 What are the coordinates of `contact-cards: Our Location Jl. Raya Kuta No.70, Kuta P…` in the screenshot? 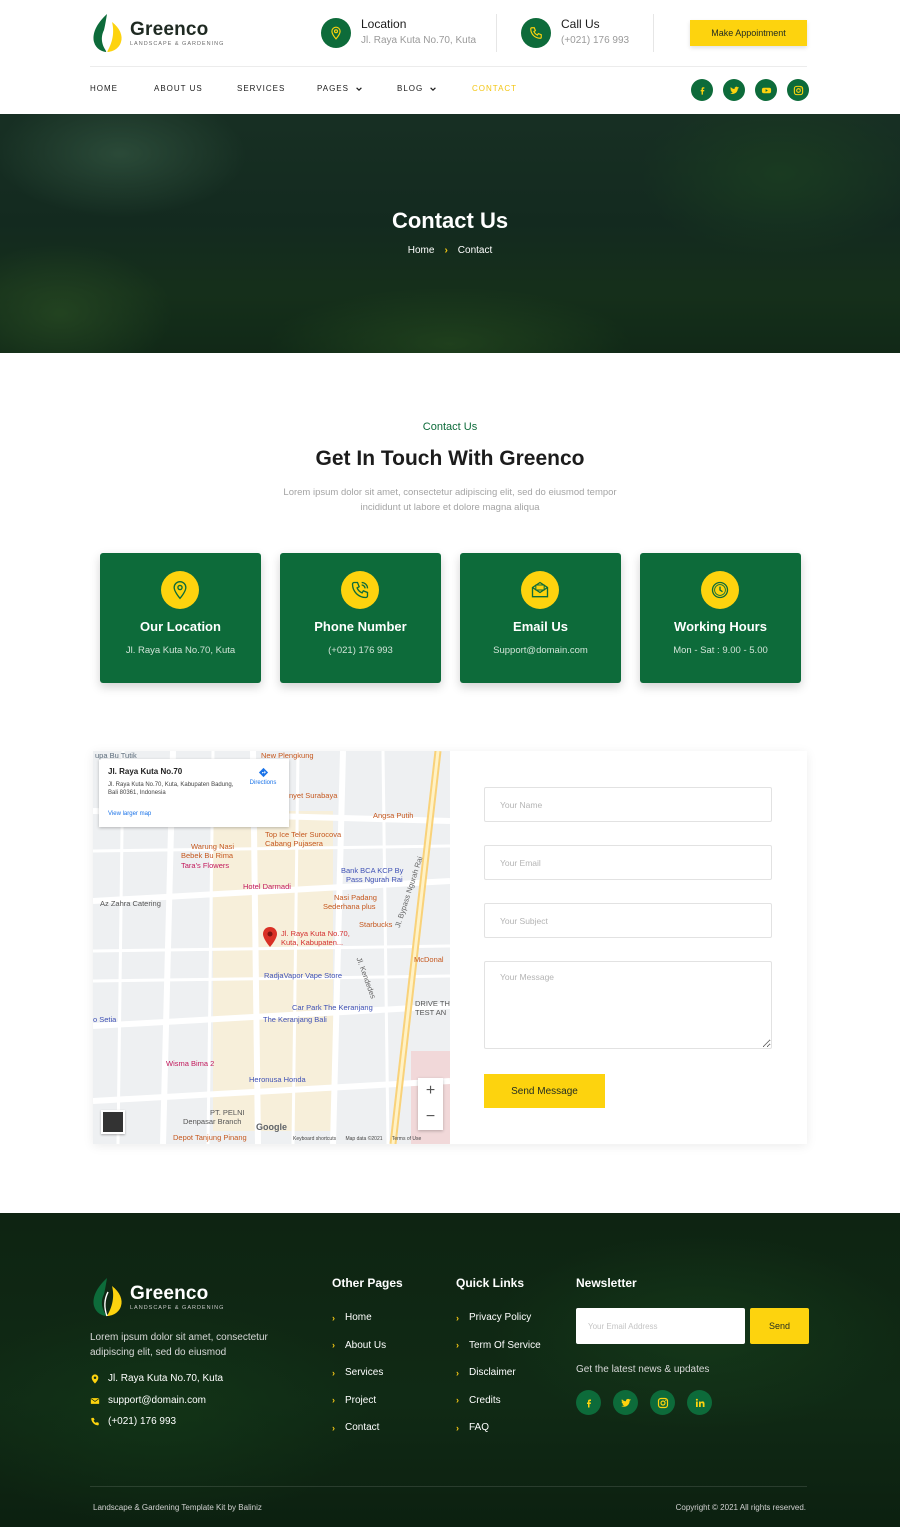 It's located at (450, 618).